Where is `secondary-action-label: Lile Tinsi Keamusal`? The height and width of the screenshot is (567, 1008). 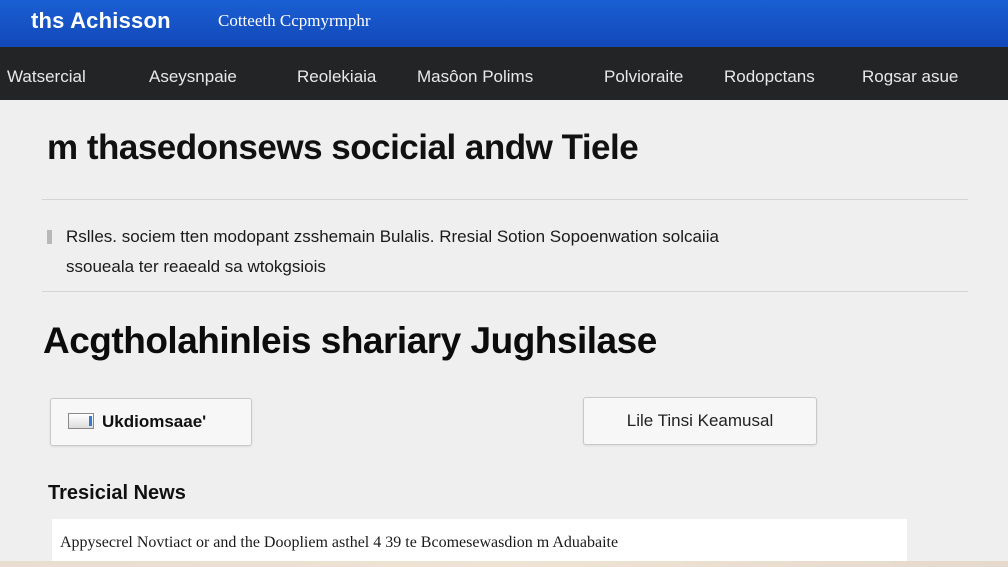
secondary-action-label: Lile Tinsi Keamusal is located at coordinates (700, 420).